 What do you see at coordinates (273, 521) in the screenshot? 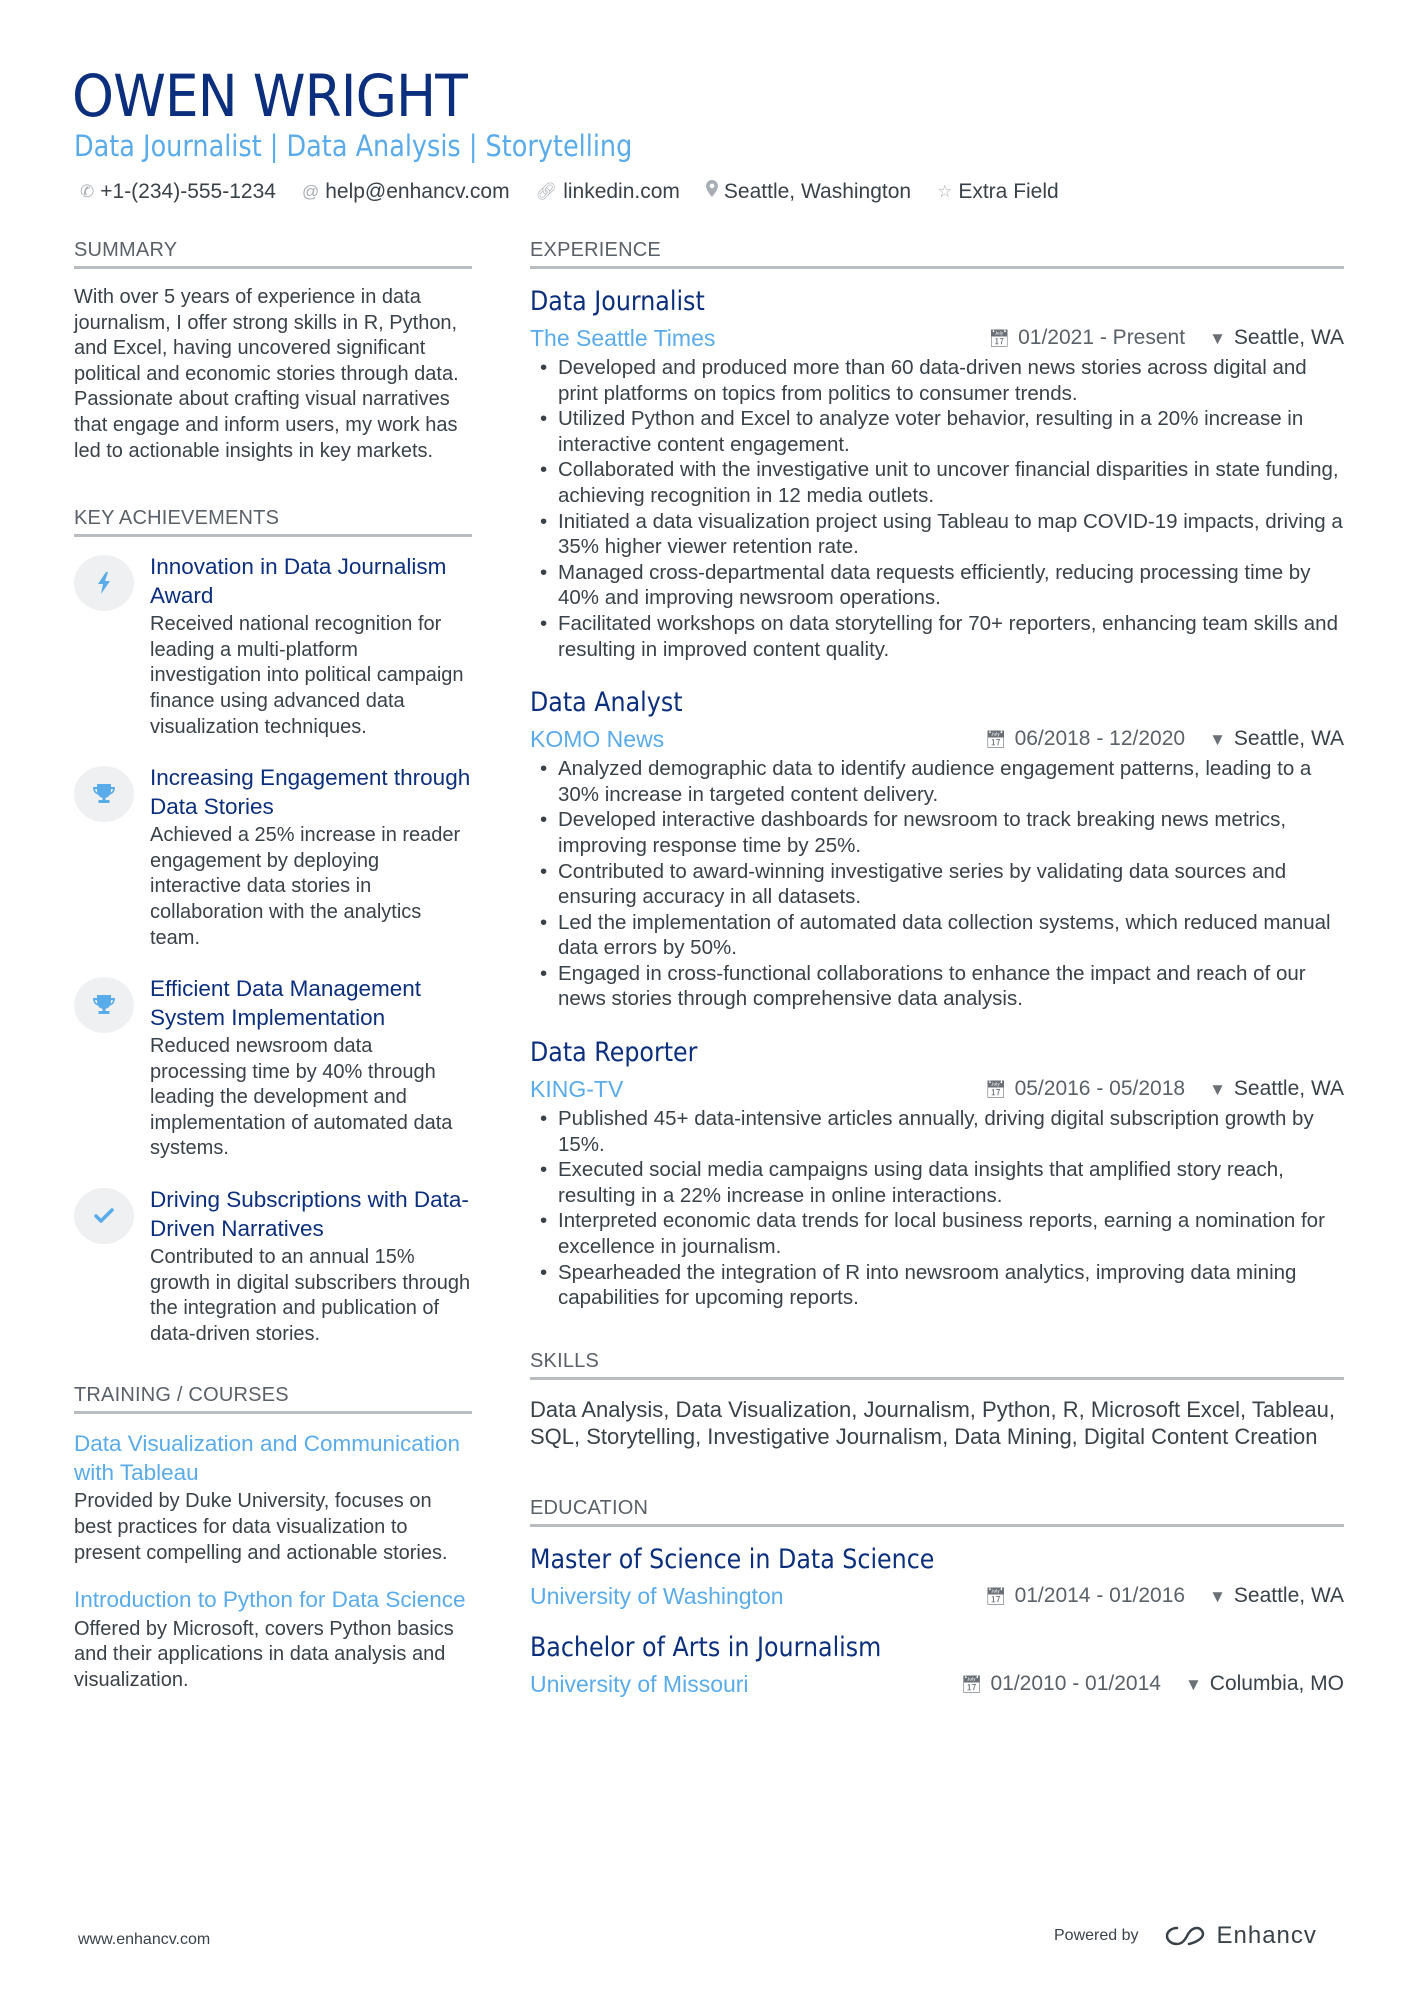
I see `achievements-heading: KEY ACHIEVEMENTS` at bounding box center [273, 521].